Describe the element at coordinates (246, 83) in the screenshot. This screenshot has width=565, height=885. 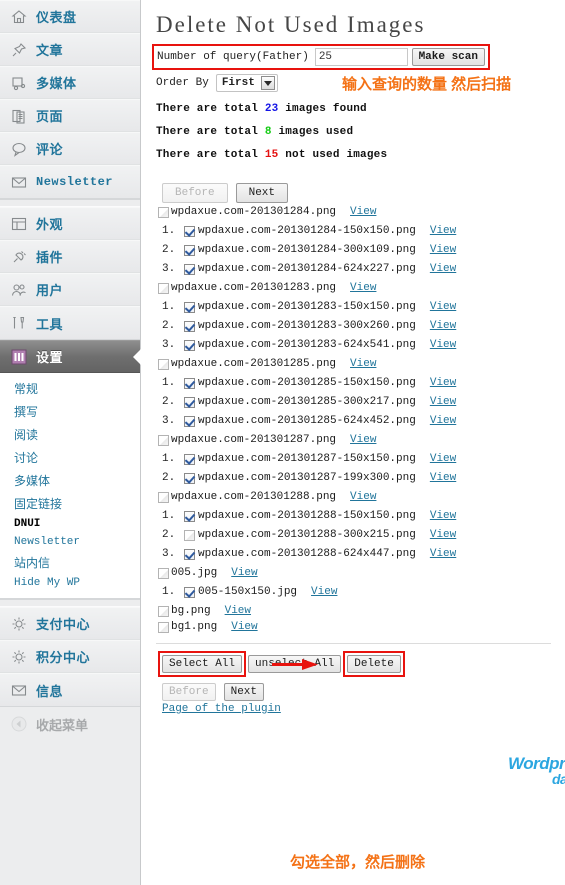
I see `order-by-select: First` at that location.